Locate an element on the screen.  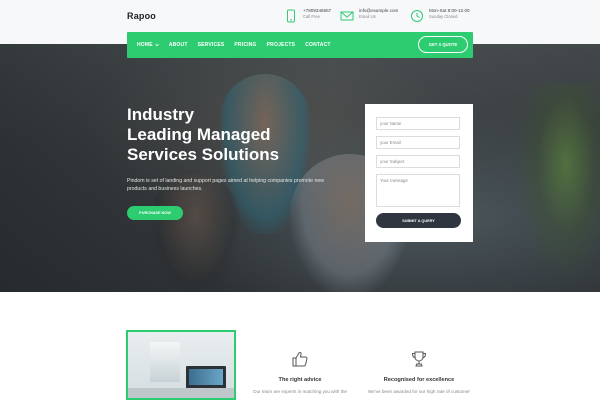
hero-background-plant is located at coordinates (557, 184).